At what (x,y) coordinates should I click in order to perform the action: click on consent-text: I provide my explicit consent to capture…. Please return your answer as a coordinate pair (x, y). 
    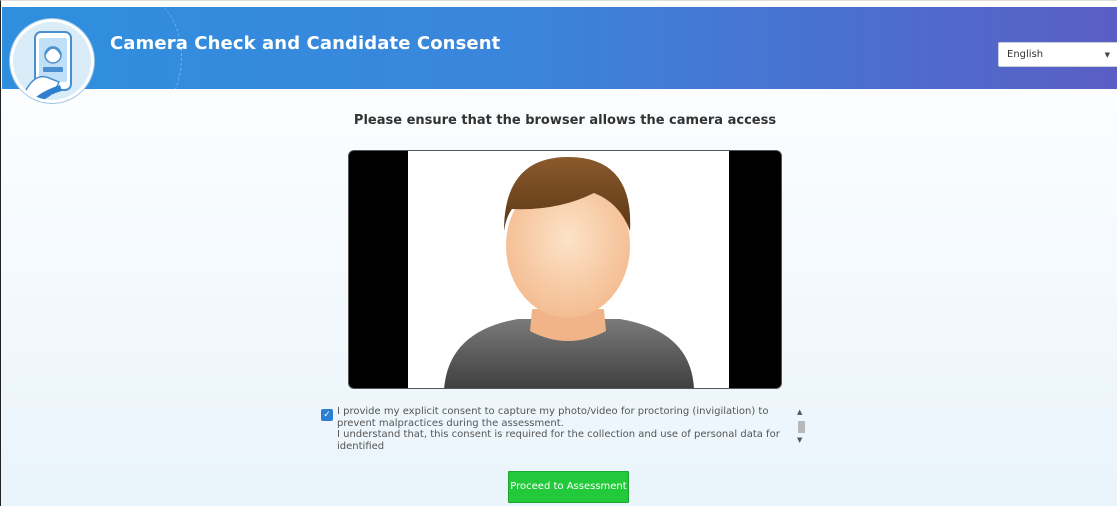
    Looking at the image, I should click on (561, 427).